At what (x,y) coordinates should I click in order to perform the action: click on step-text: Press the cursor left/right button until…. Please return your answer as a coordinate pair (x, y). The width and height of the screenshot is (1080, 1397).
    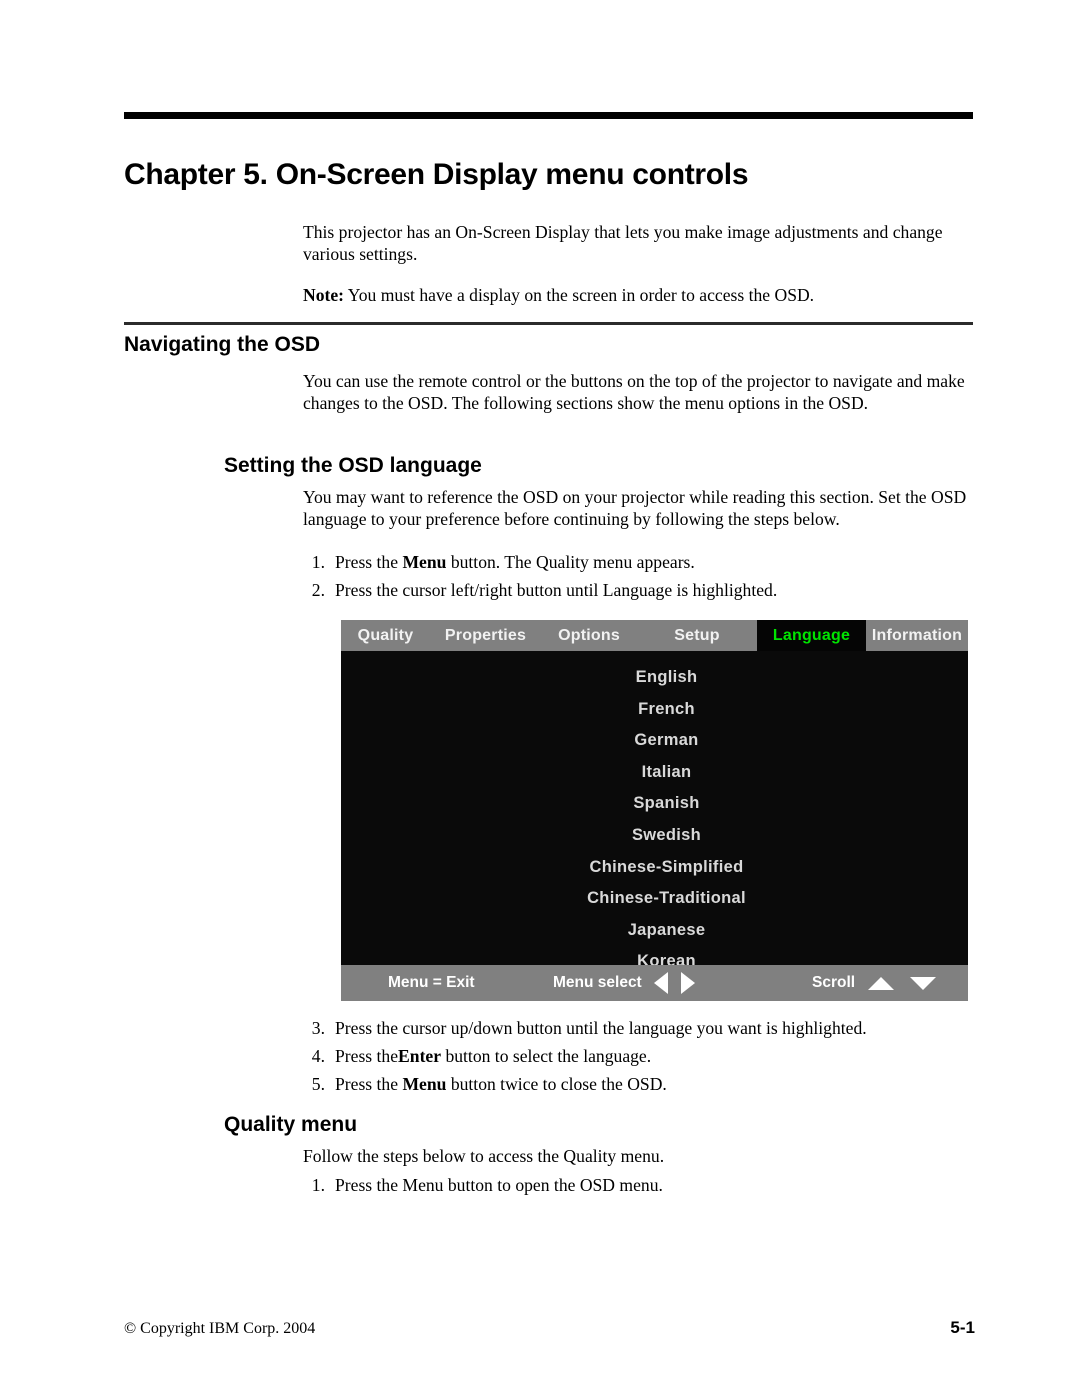
    Looking at the image, I should click on (556, 590).